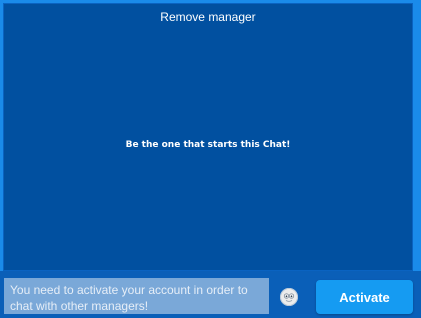 The width and height of the screenshot is (421, 318). What do you see at coordinates (208, 145) in the screenshot?
I see `empty-chat-message: Be the one that starts this Chat!` at bounding box center [208, 145].